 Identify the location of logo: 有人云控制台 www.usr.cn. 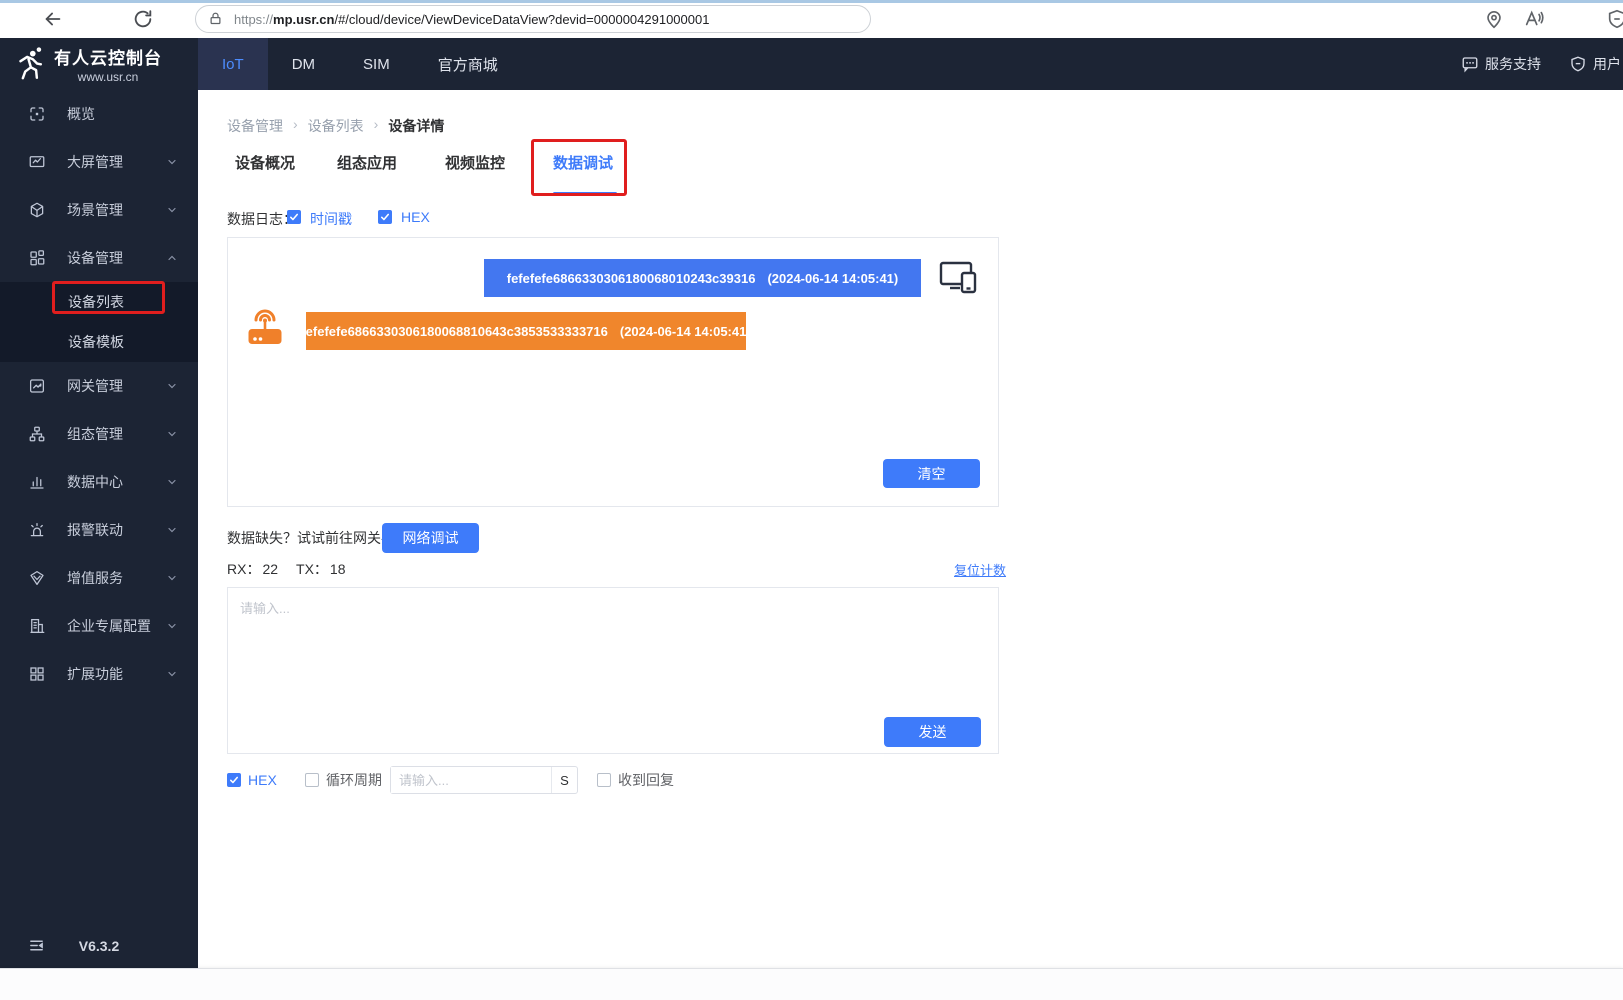
(99, 64).